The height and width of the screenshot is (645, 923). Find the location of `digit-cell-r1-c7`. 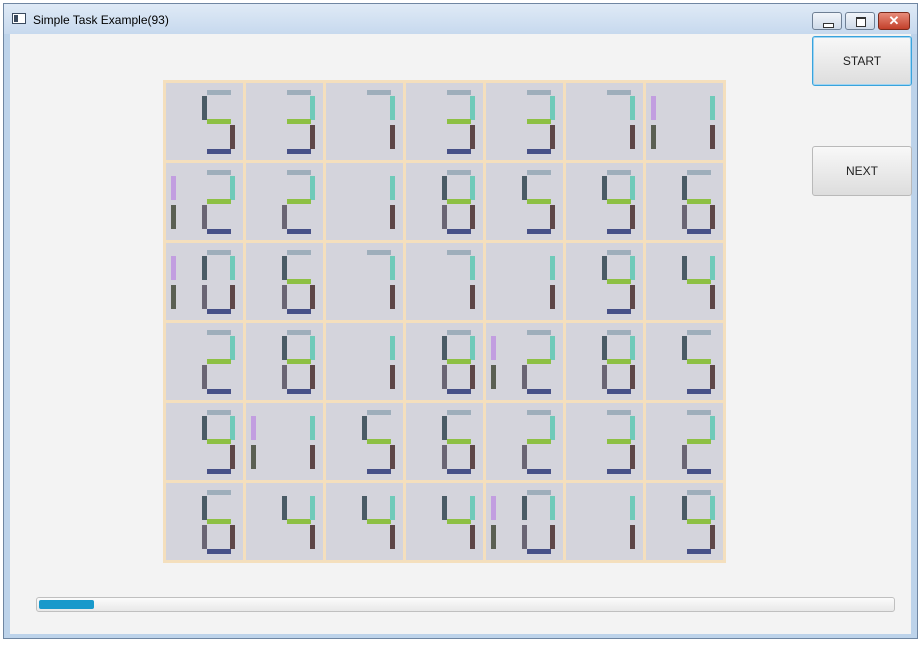

digit-cell-r1-c7 is located at coordinates (684, 121).